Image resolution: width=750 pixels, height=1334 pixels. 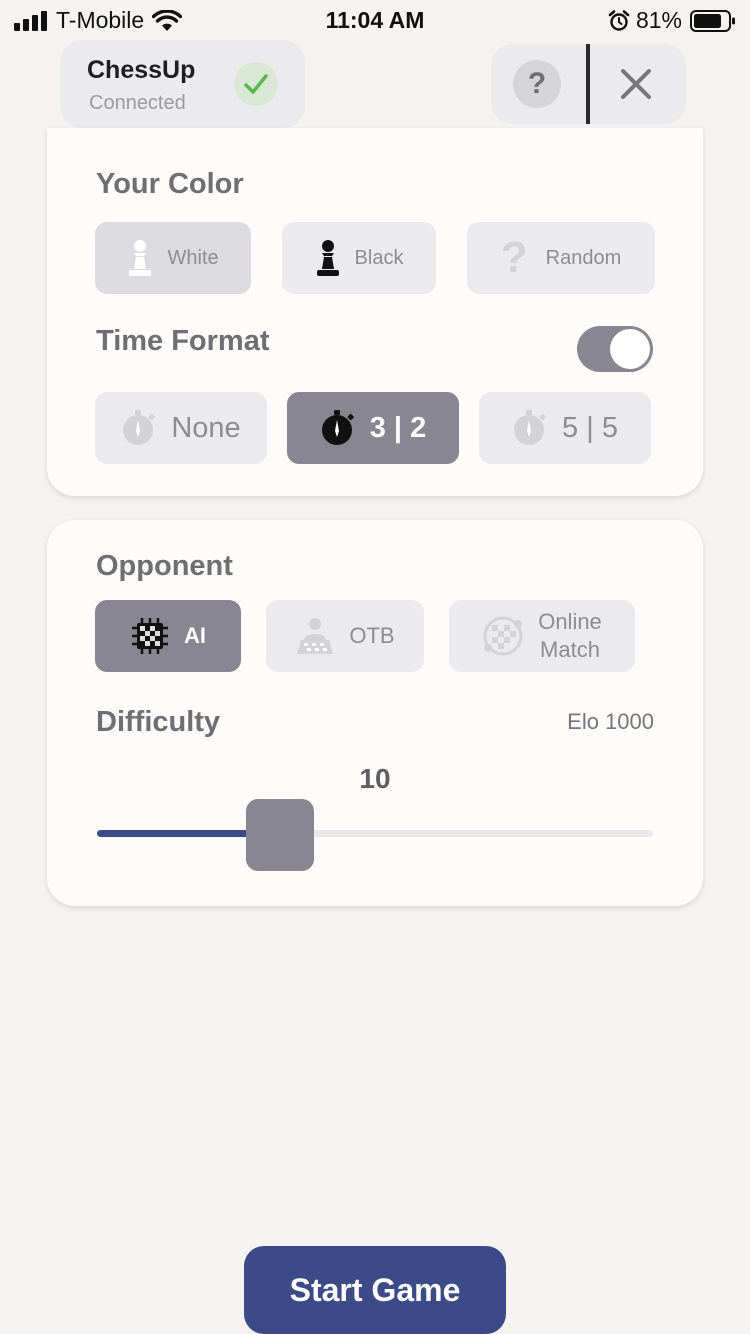 I want to click on header-actions: ?, so click(x=588, y=84).